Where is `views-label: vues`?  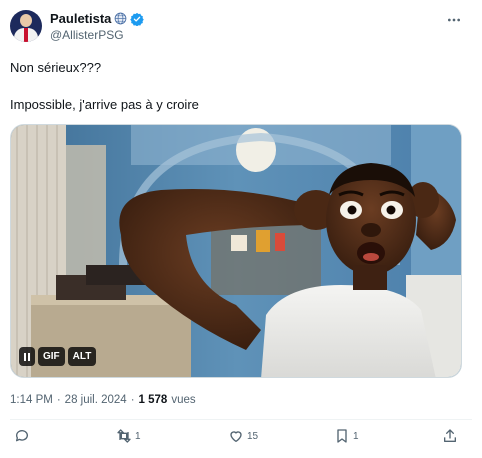 views-label: vues is located at coordinates (183, 400).